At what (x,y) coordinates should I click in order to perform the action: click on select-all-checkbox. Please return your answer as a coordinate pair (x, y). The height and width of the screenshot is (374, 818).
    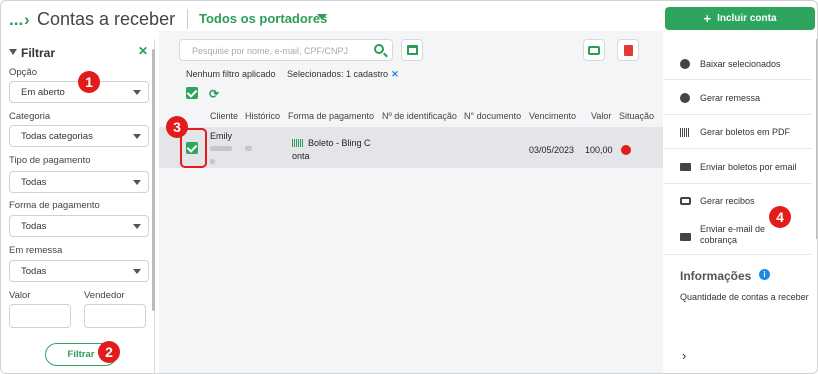
    Looking at the image, I should click on (192, 93).